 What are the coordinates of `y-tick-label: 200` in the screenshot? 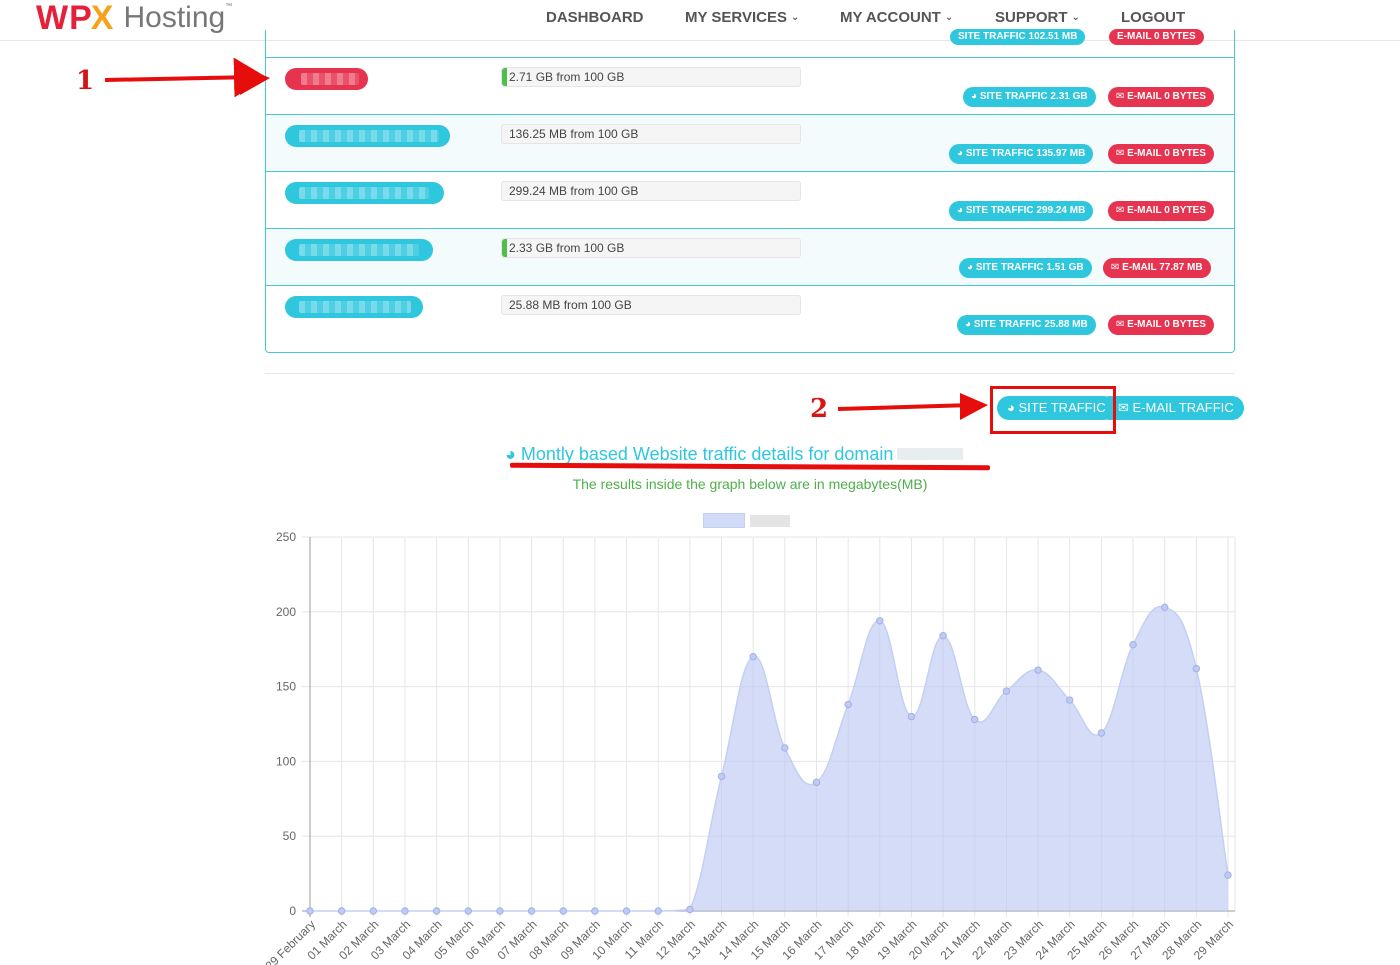 It's located at (286, 612).